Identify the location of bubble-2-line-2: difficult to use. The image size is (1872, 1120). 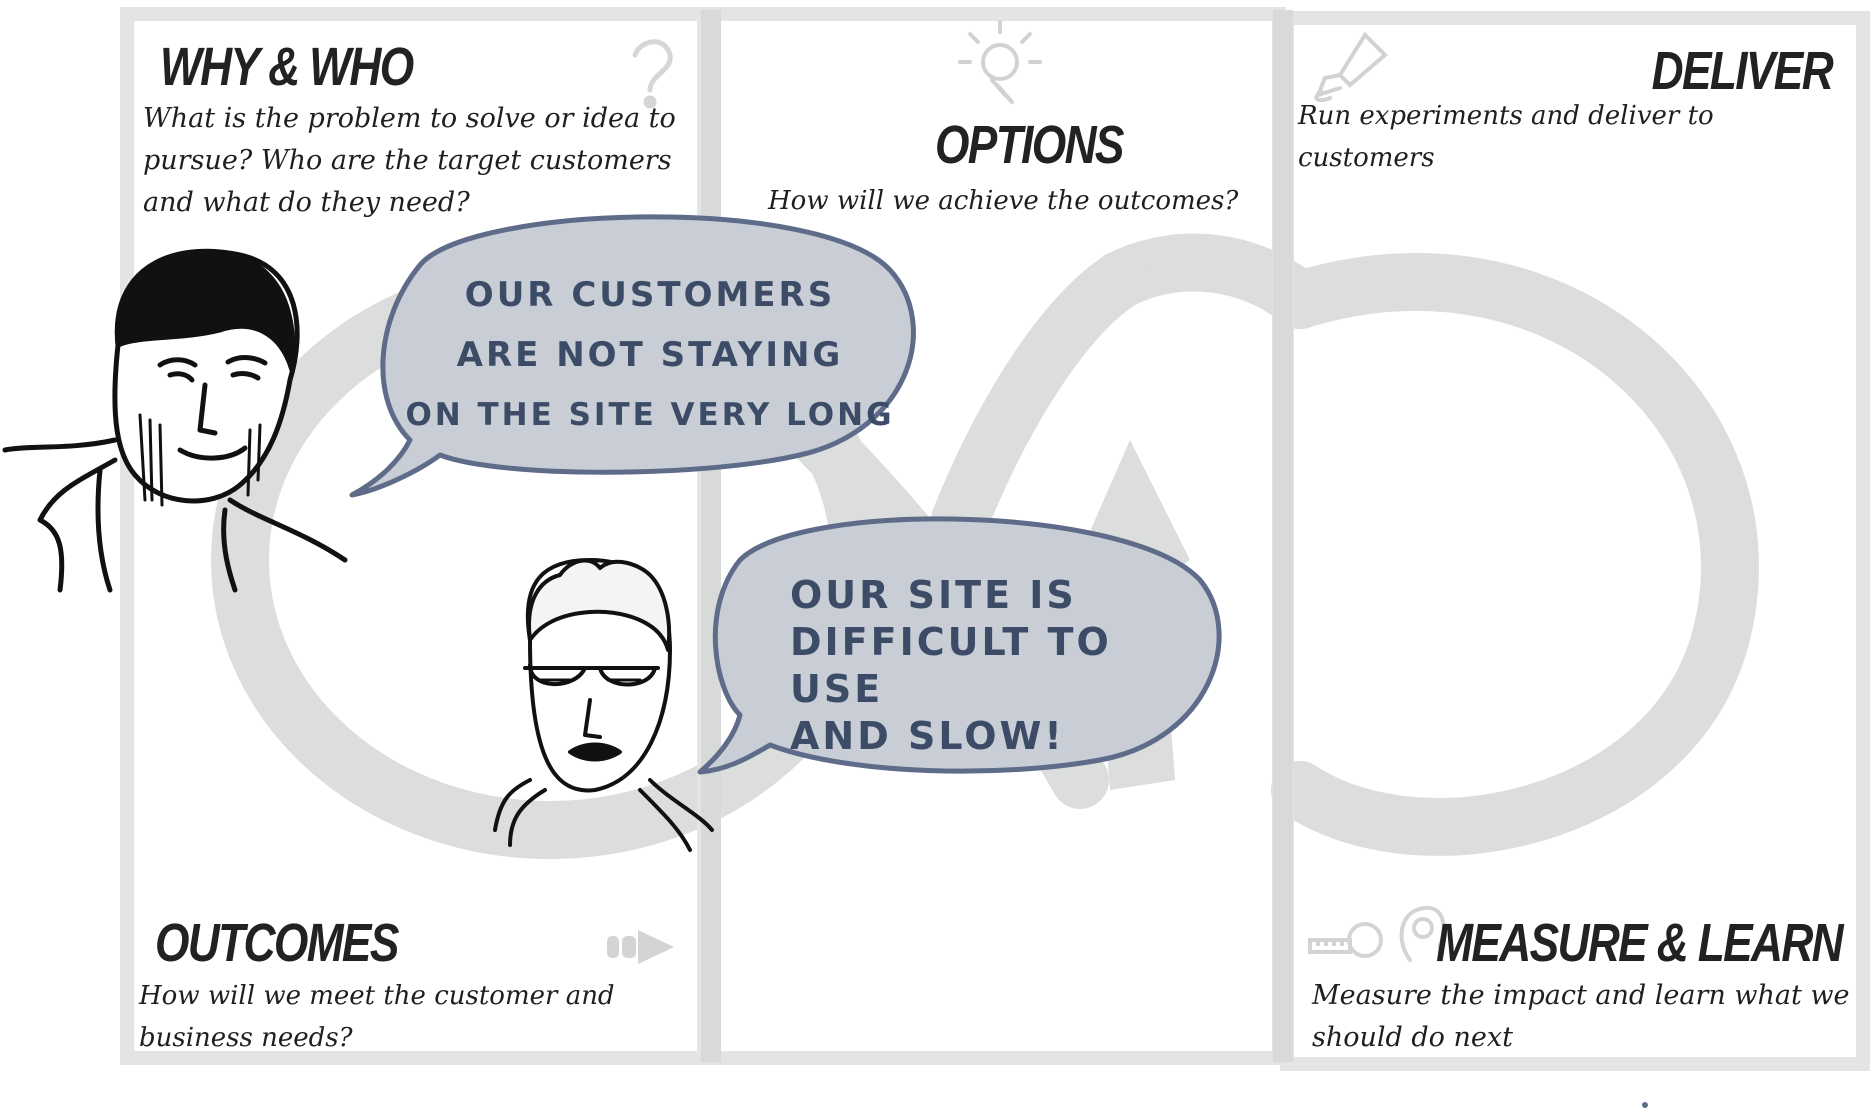
(951, 665).